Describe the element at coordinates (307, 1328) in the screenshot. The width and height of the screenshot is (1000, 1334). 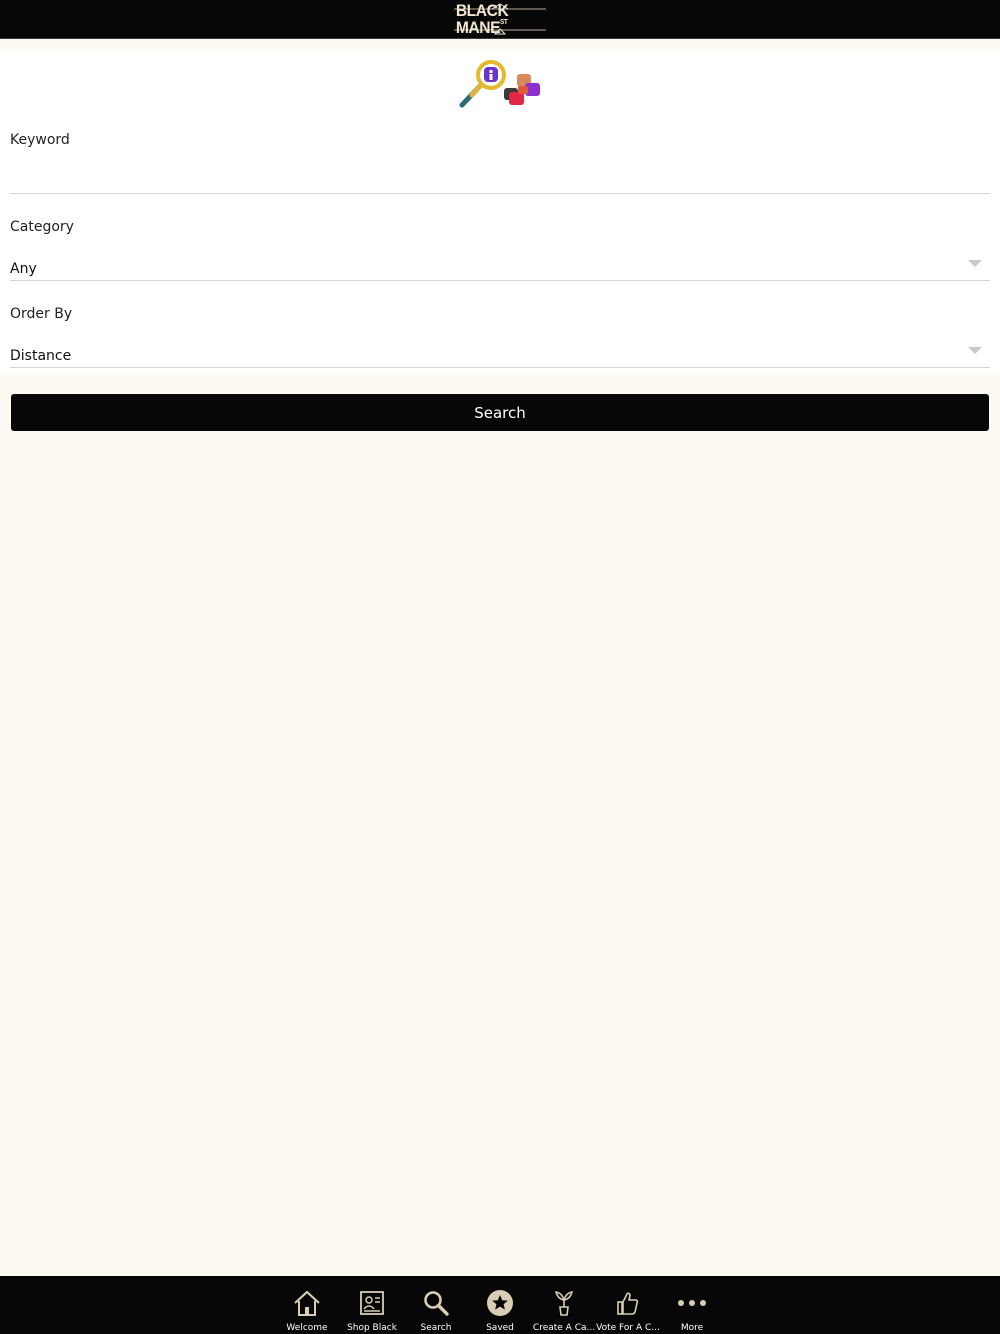
I see `tab-label: Welcome` at that location.